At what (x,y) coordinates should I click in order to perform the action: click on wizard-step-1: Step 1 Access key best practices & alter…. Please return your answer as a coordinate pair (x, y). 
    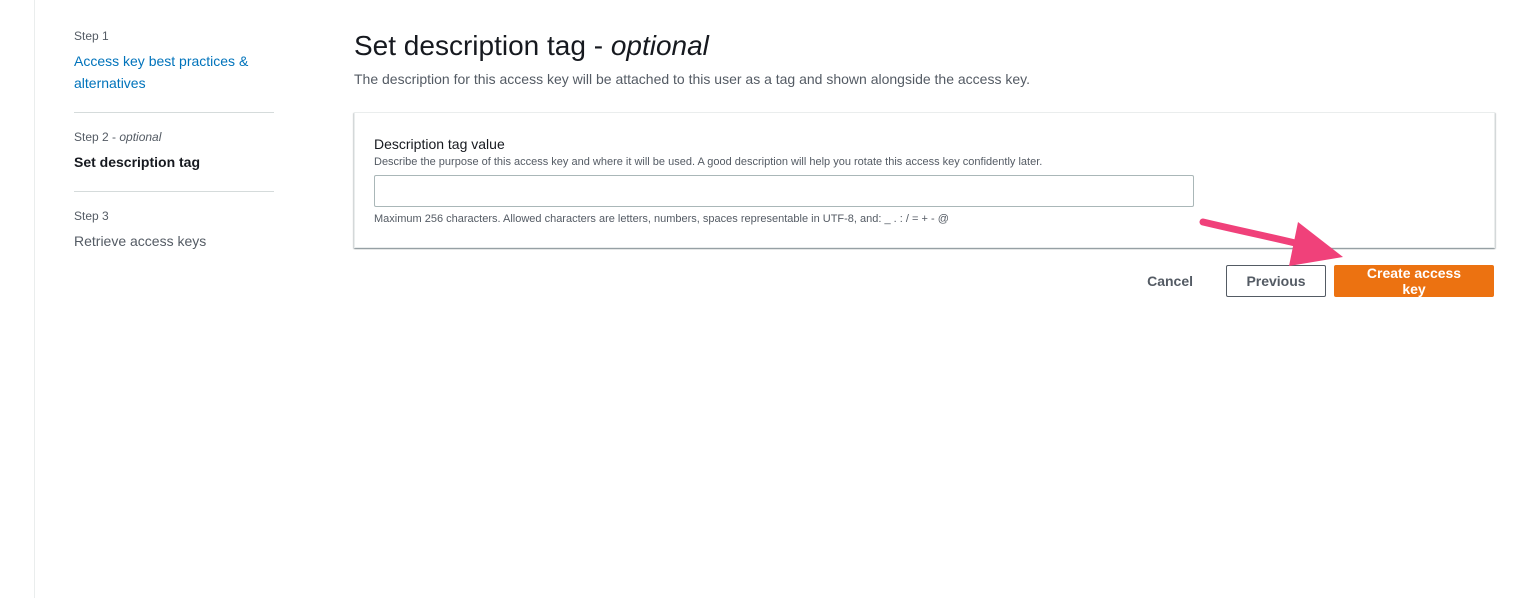
    Looking at the image, I should click on (174, 70).